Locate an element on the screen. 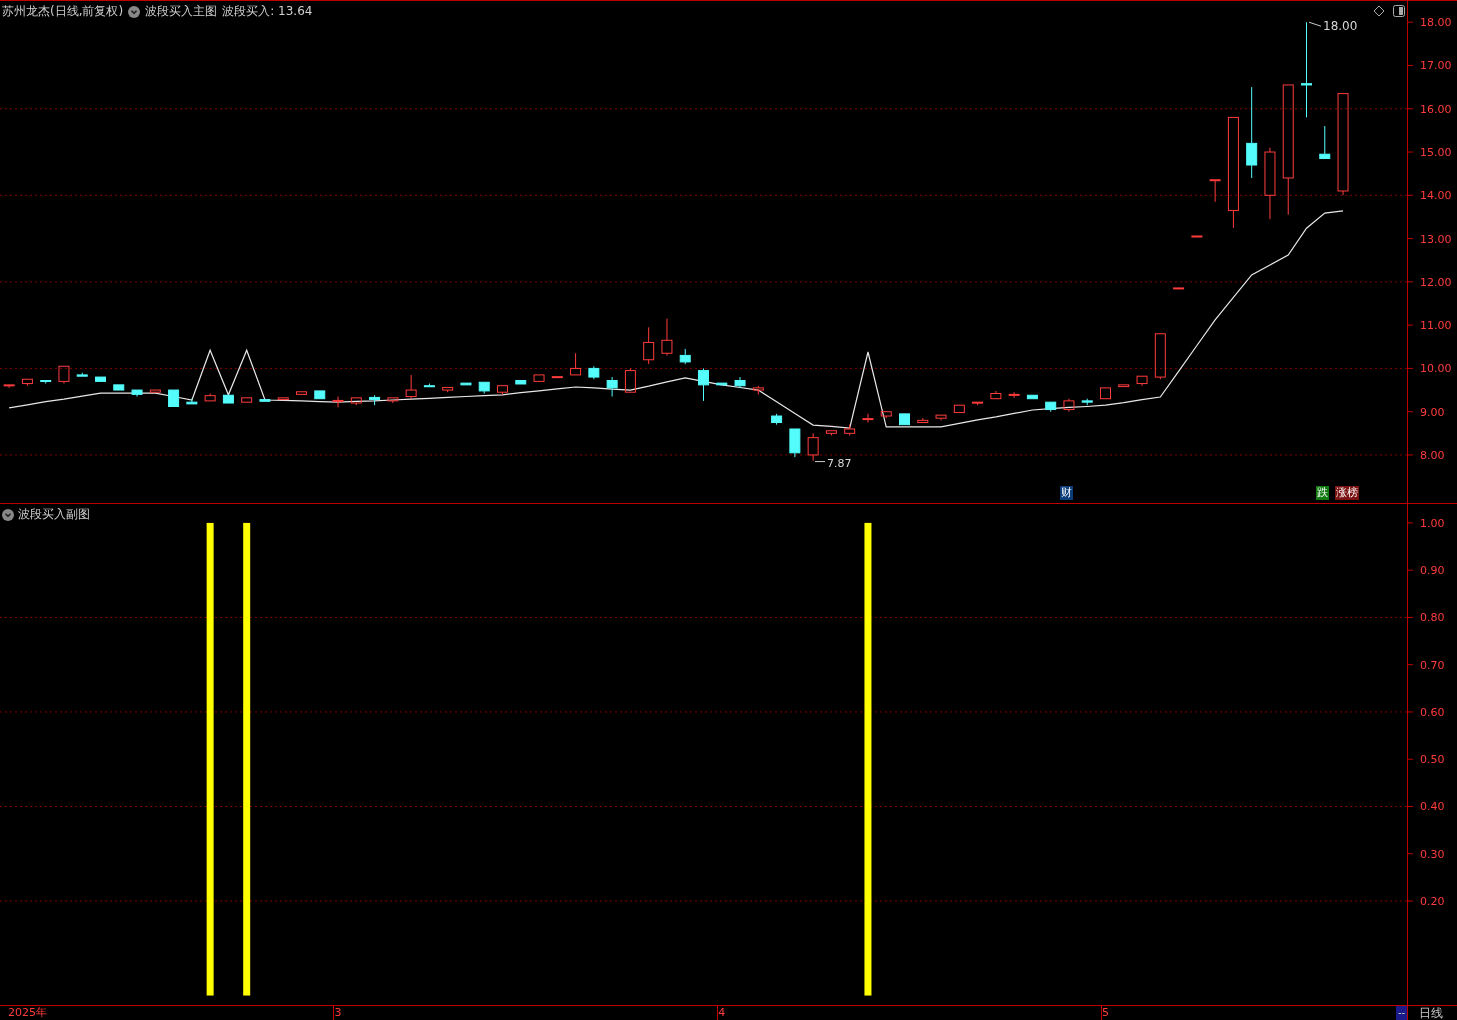 The width and height of the screenshot is (1457, 1020). axis-label: 0.50 is located at coordinates (1432, 760).